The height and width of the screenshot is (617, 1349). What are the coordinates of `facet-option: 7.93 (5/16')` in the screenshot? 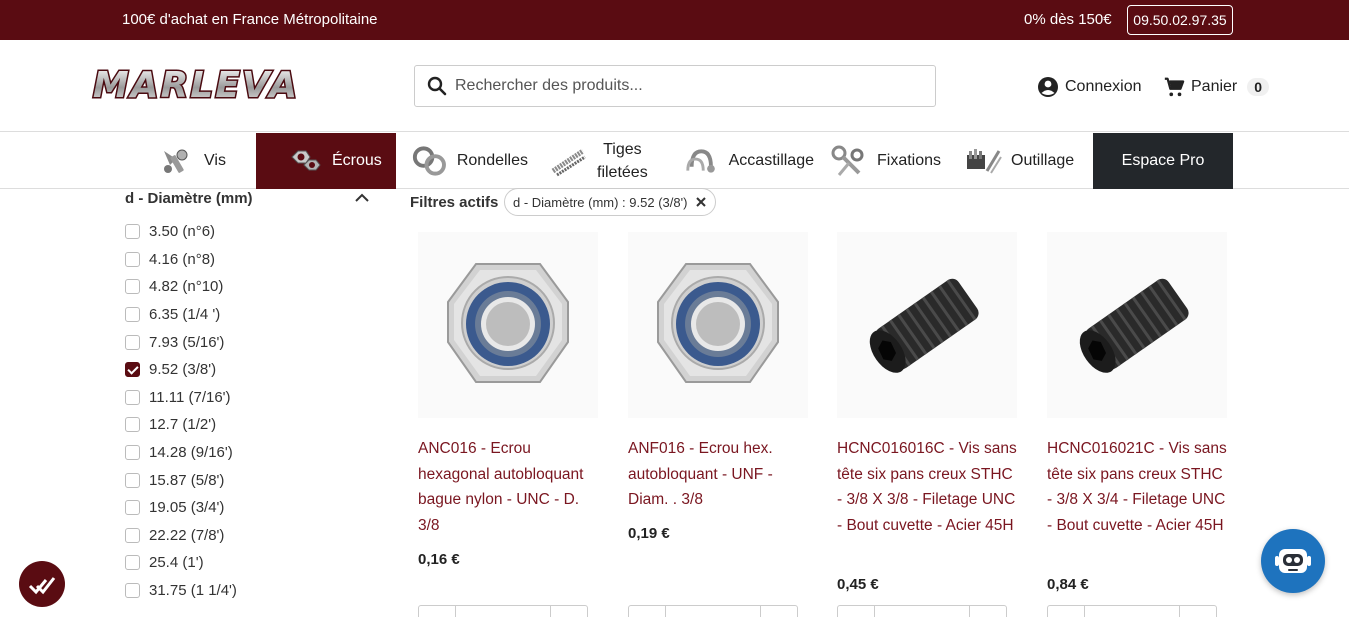 It's located at (250, 342).